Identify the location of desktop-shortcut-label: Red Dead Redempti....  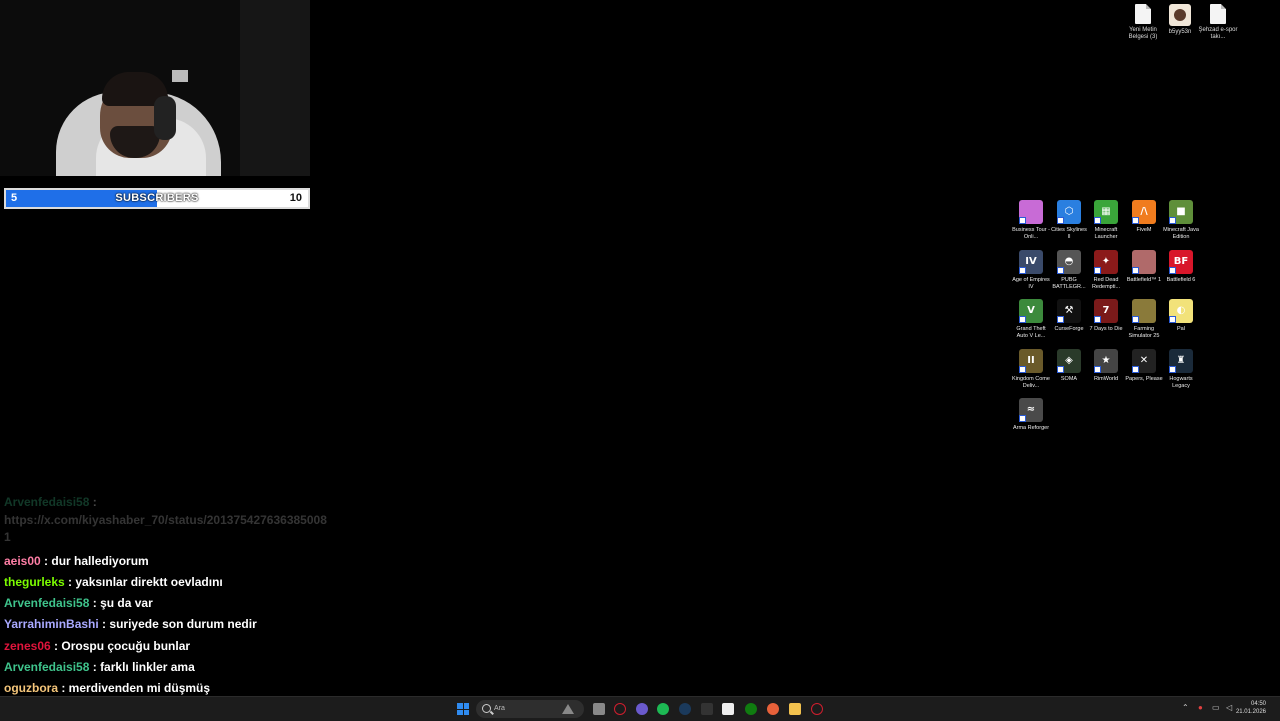
(1106, 283).